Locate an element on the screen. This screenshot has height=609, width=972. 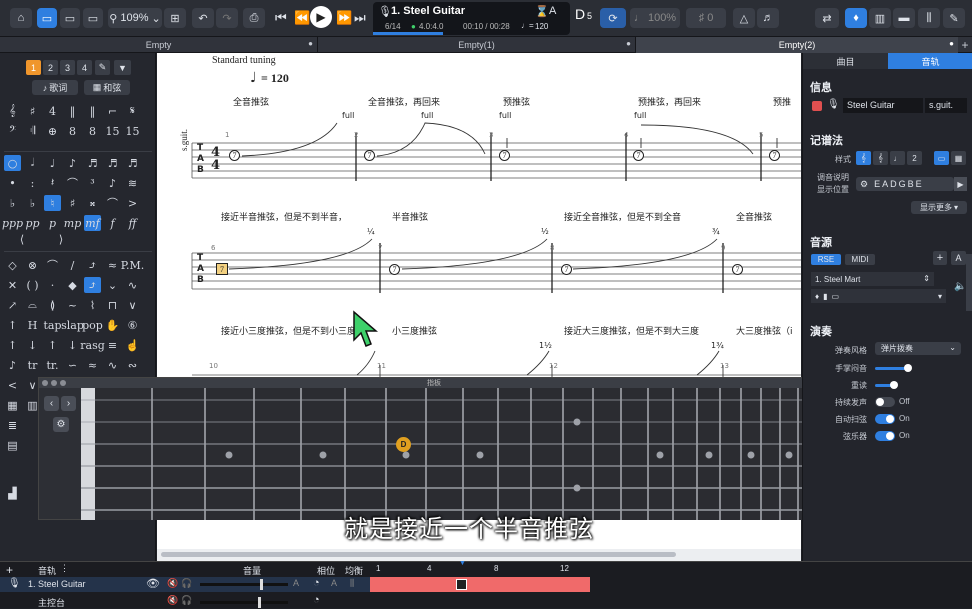
track-name-input: Steel Guitar is located at coordinates (883, 105).